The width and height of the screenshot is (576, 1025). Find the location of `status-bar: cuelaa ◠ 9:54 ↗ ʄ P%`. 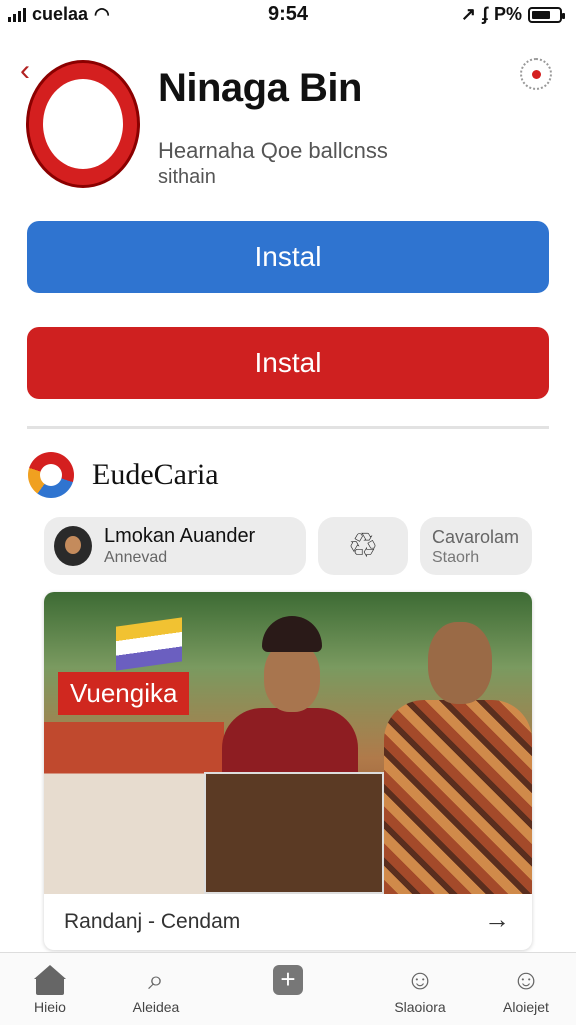

status-bar: cuelaa ◠ 9:54 ↗ ʄ P% is located at coordinates (288, 15).